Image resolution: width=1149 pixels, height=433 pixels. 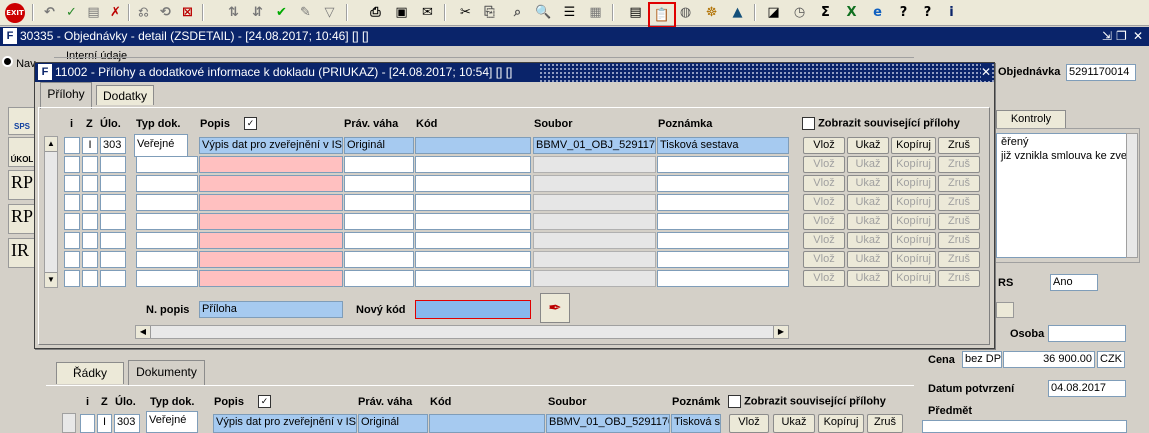 What do you see at coordinates (22, 219) in the screenshot?
I see `rp-button-2: RP` at bounding box center [22, 219].